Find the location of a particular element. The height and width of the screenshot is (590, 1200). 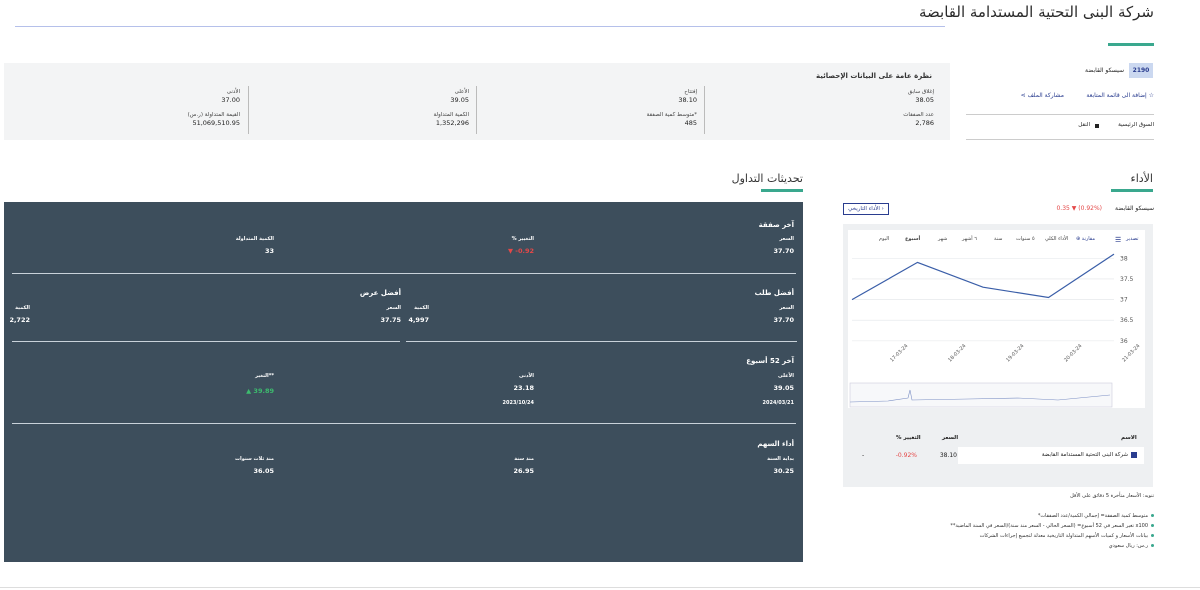

week52-change: ▲ 39.89 is located at coordinates (260, 391).